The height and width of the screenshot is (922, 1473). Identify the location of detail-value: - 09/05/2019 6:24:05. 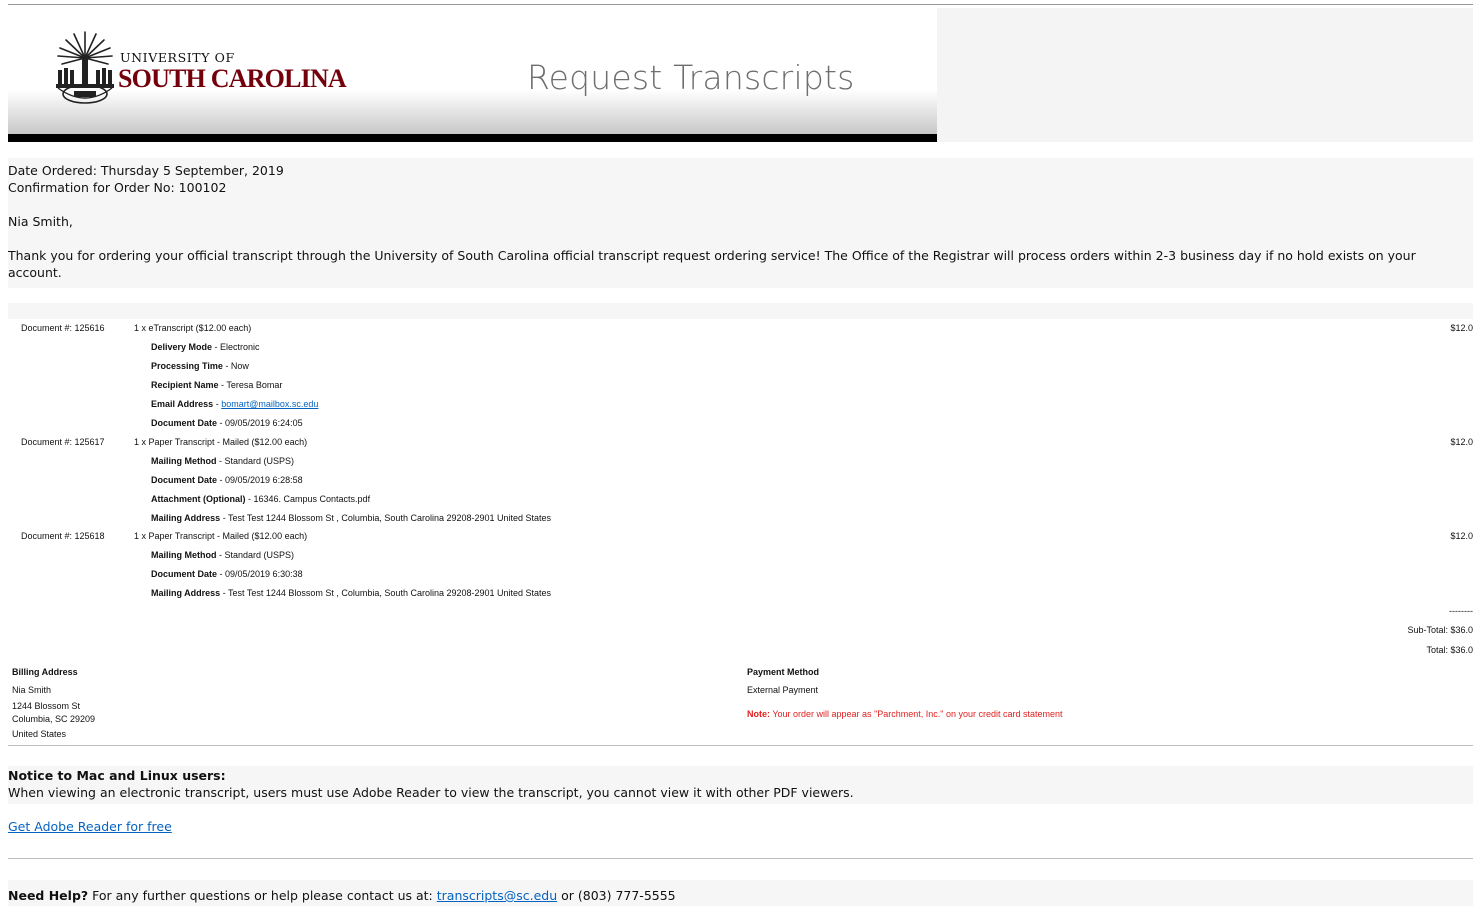
(260, 423).